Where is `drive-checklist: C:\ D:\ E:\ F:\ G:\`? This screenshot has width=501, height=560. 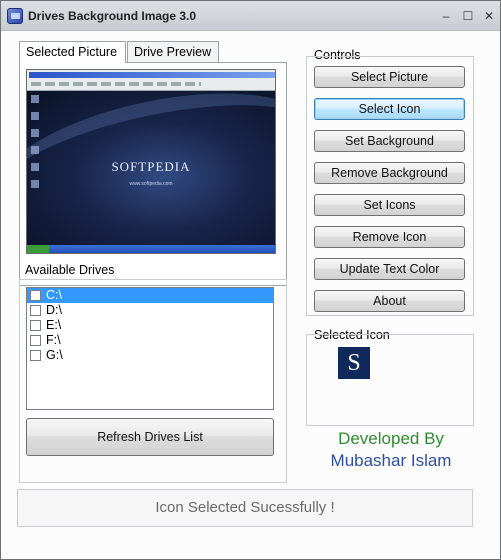
drive-checklist: C:\ D:\ E:\ F:\ G:\ is located at coordinates (150, 348).